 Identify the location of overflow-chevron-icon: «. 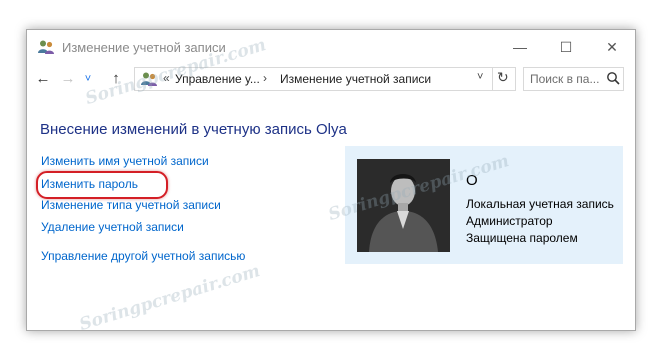
(166, 78).